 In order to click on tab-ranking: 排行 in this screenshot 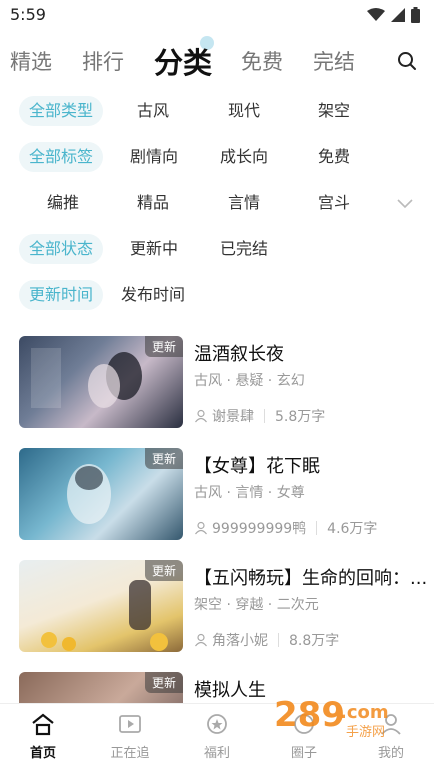, I will do `click(103, 61)`.